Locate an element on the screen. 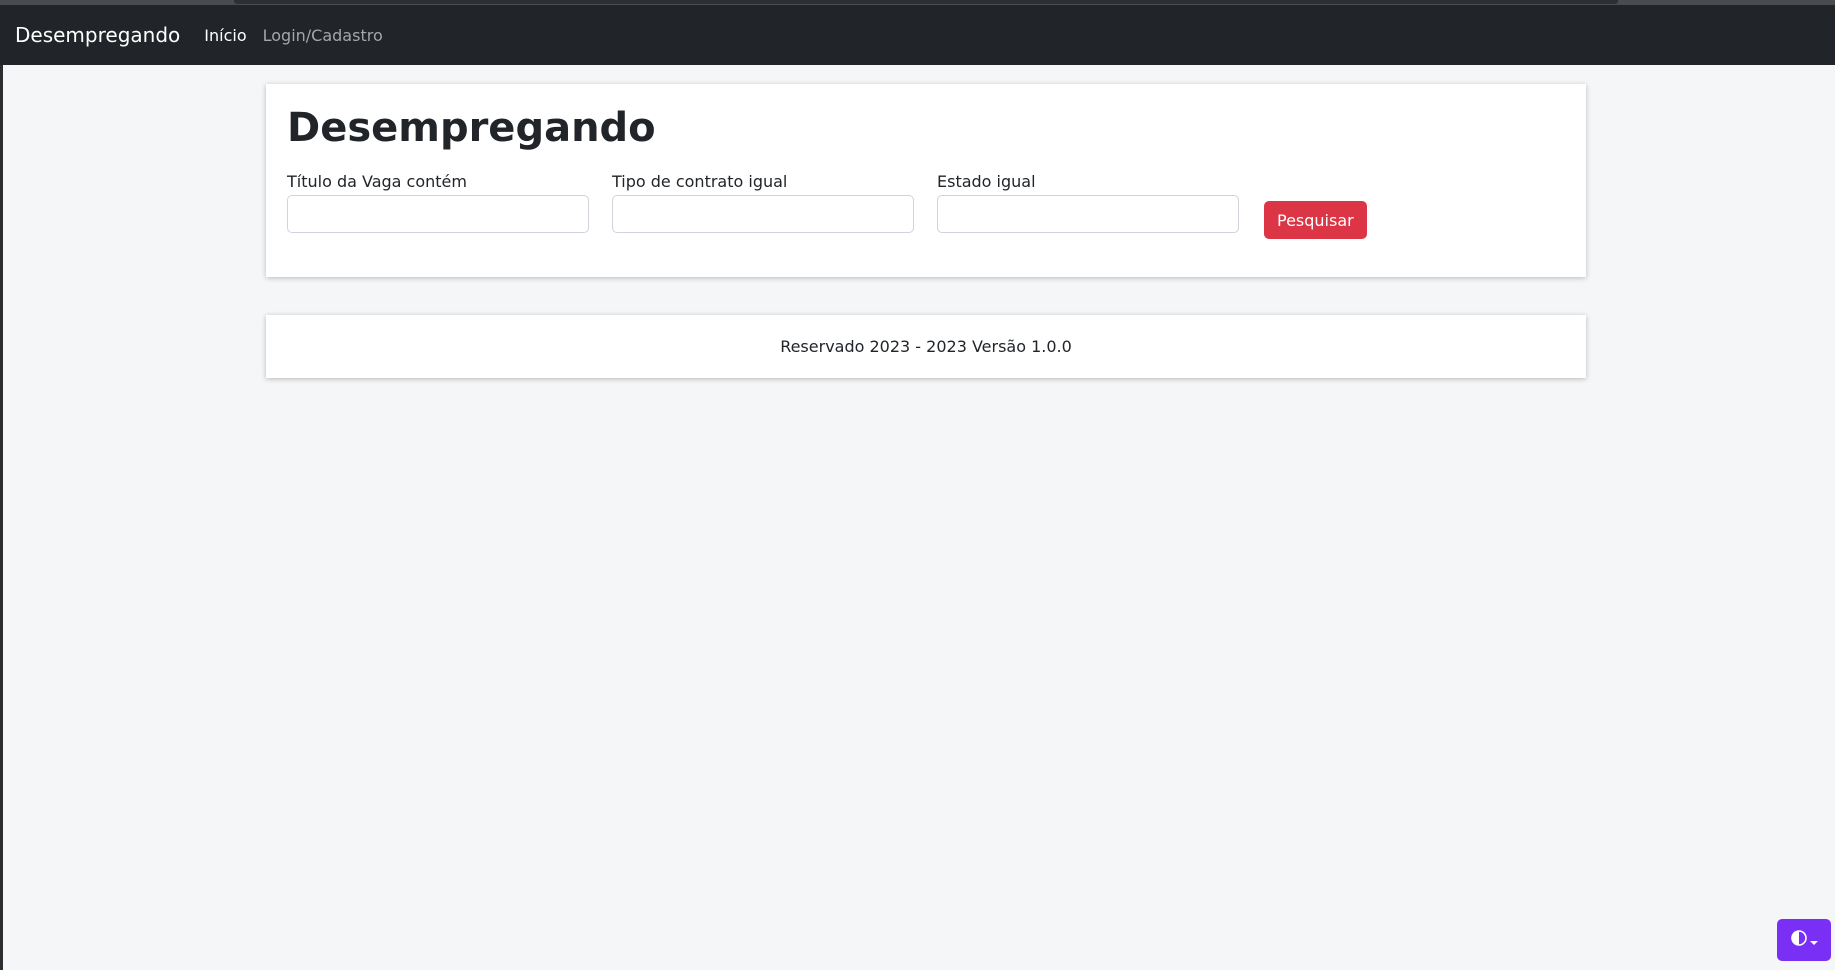 This screenshot has width=1835, height=970. caret-down-icon is located at coordinates (1813, 940).